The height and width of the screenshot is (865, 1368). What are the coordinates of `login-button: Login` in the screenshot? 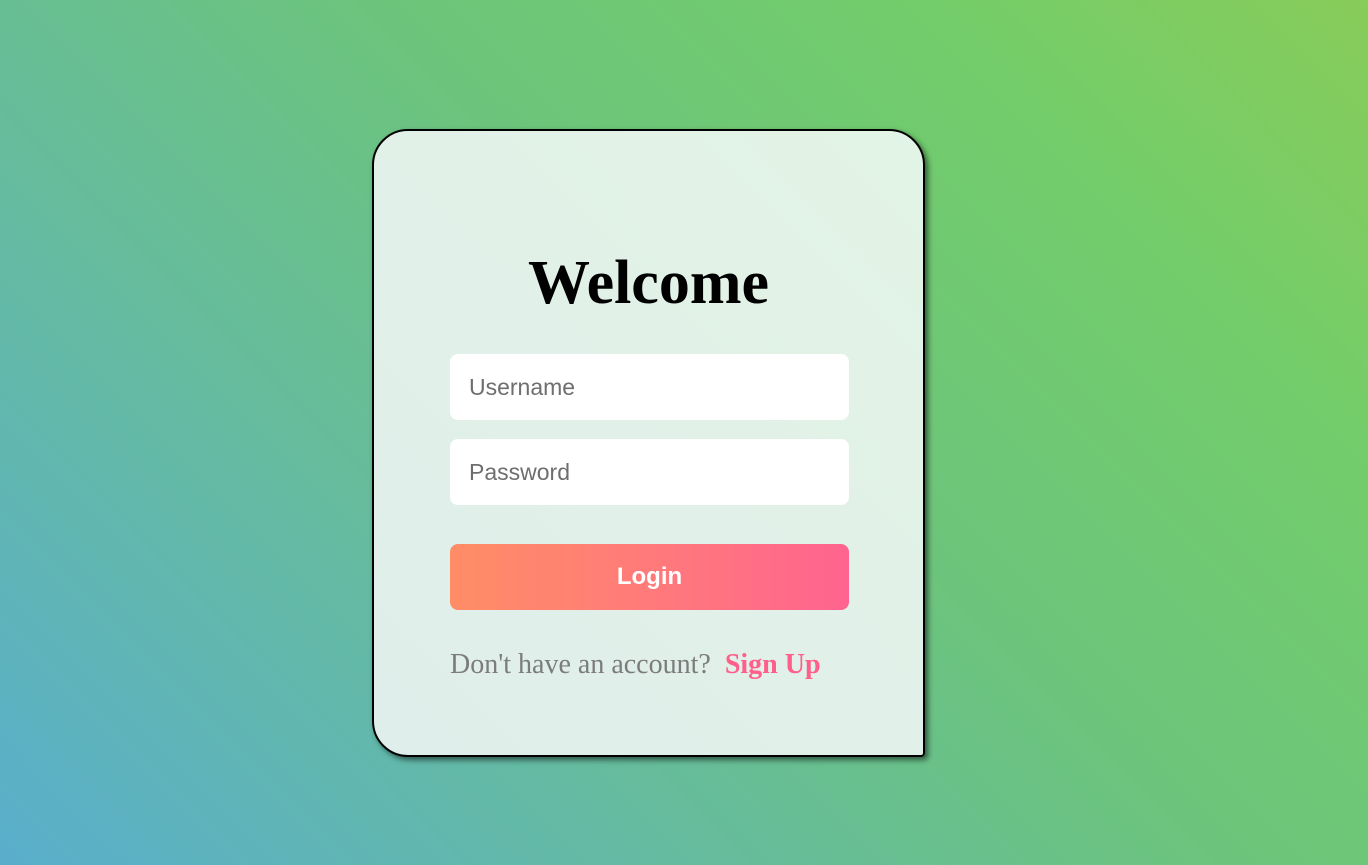 It's located at (649, 577).